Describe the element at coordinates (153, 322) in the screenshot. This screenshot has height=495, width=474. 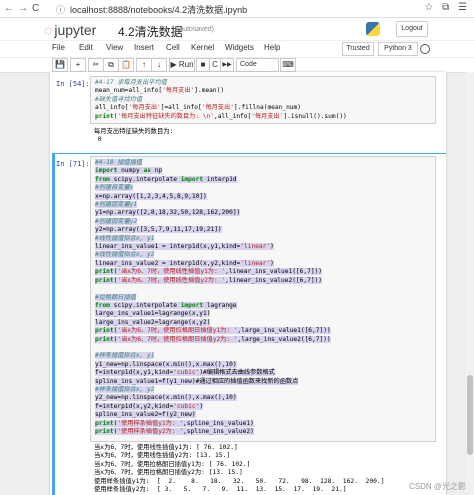
I see `code-line: large_ins_value2=lagrange(x,y2)` at that location.